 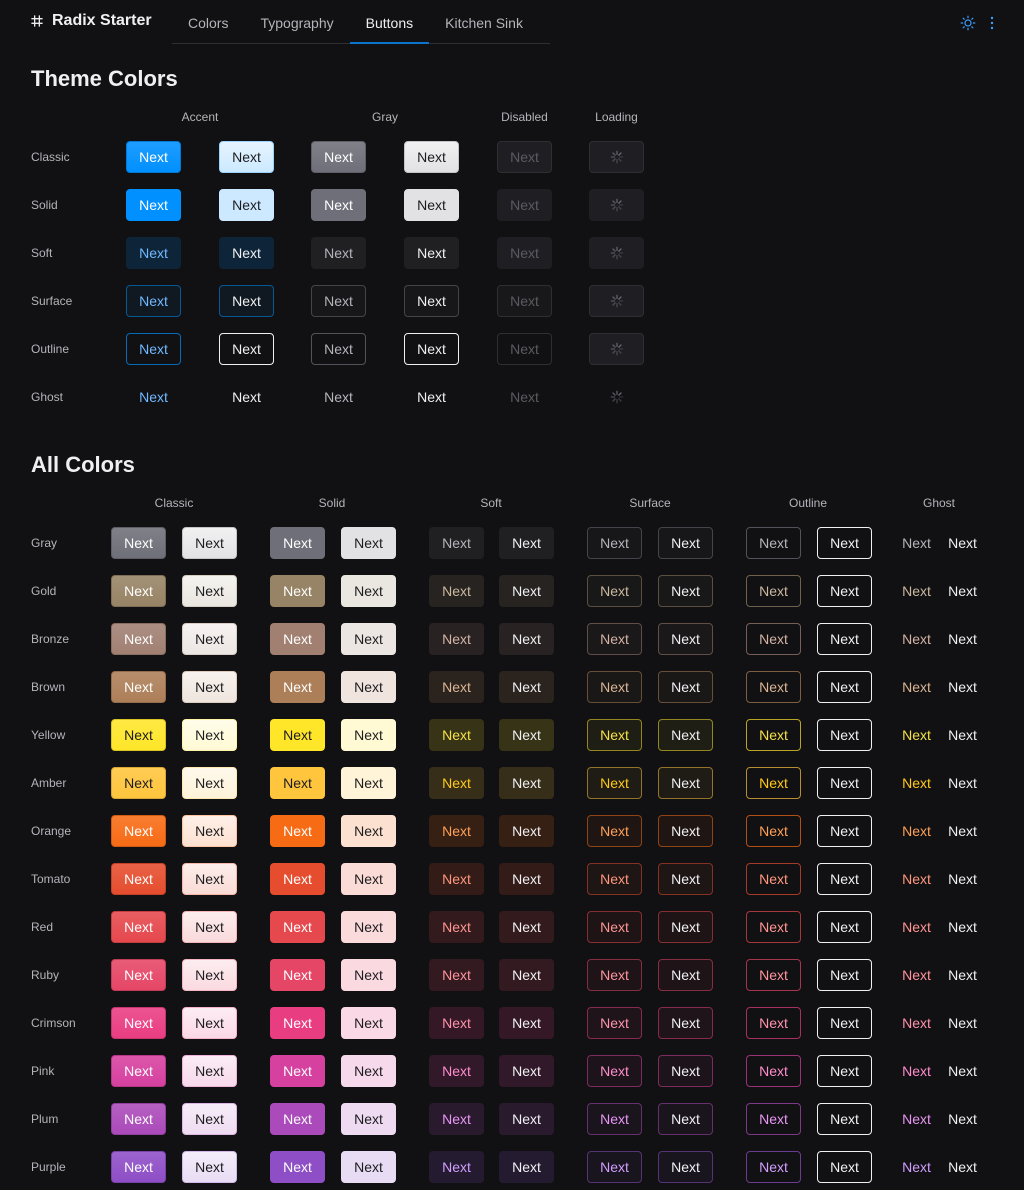 What do you see at coordinates (208, 21) in the screenshot?
I see `tab-colors: Colors` at bounding box center [208, 21].